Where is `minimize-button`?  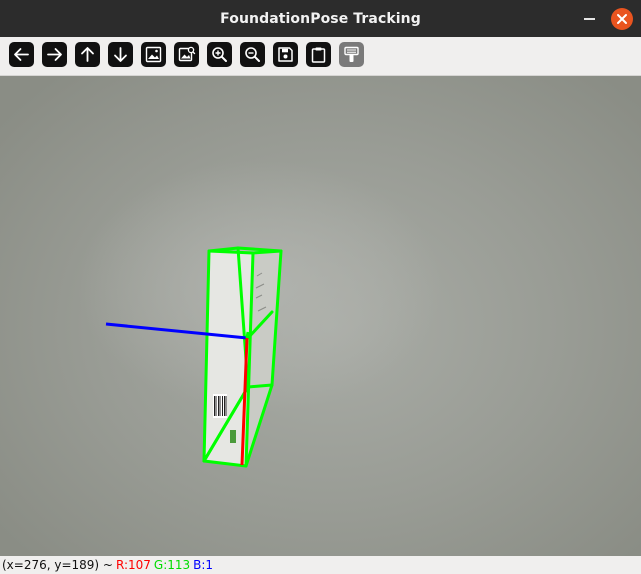 minimize-button is located at coordinates (589, 19).